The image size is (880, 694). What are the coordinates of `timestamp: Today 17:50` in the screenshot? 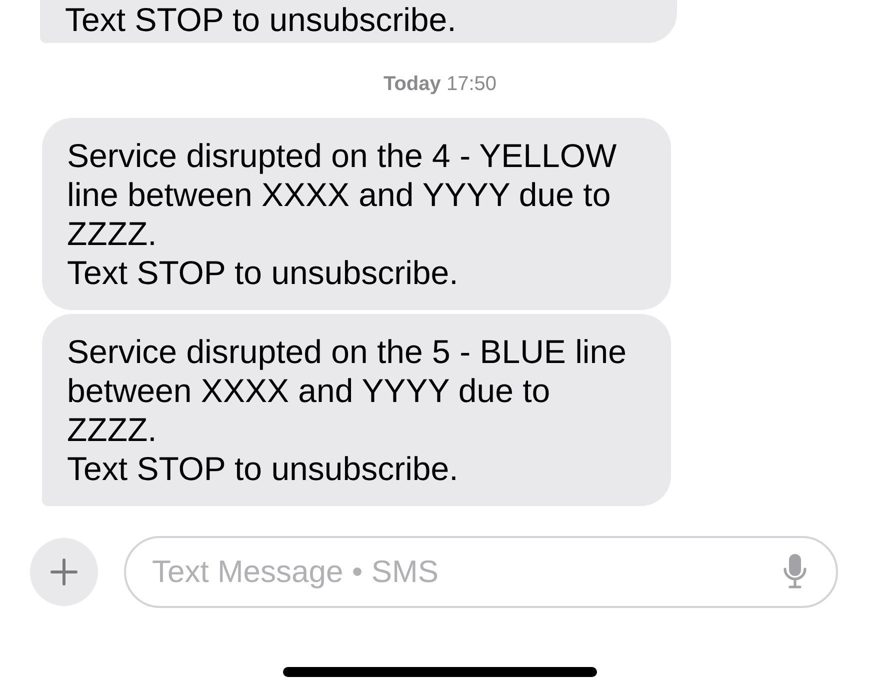 It's located at (440, 84).